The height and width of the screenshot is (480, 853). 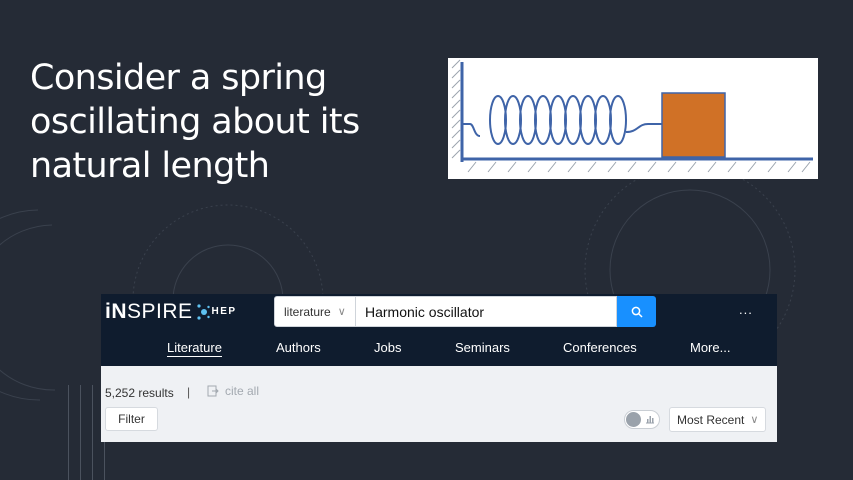 I want to click on search-scope-value: literature, so click(x=307, y=311).